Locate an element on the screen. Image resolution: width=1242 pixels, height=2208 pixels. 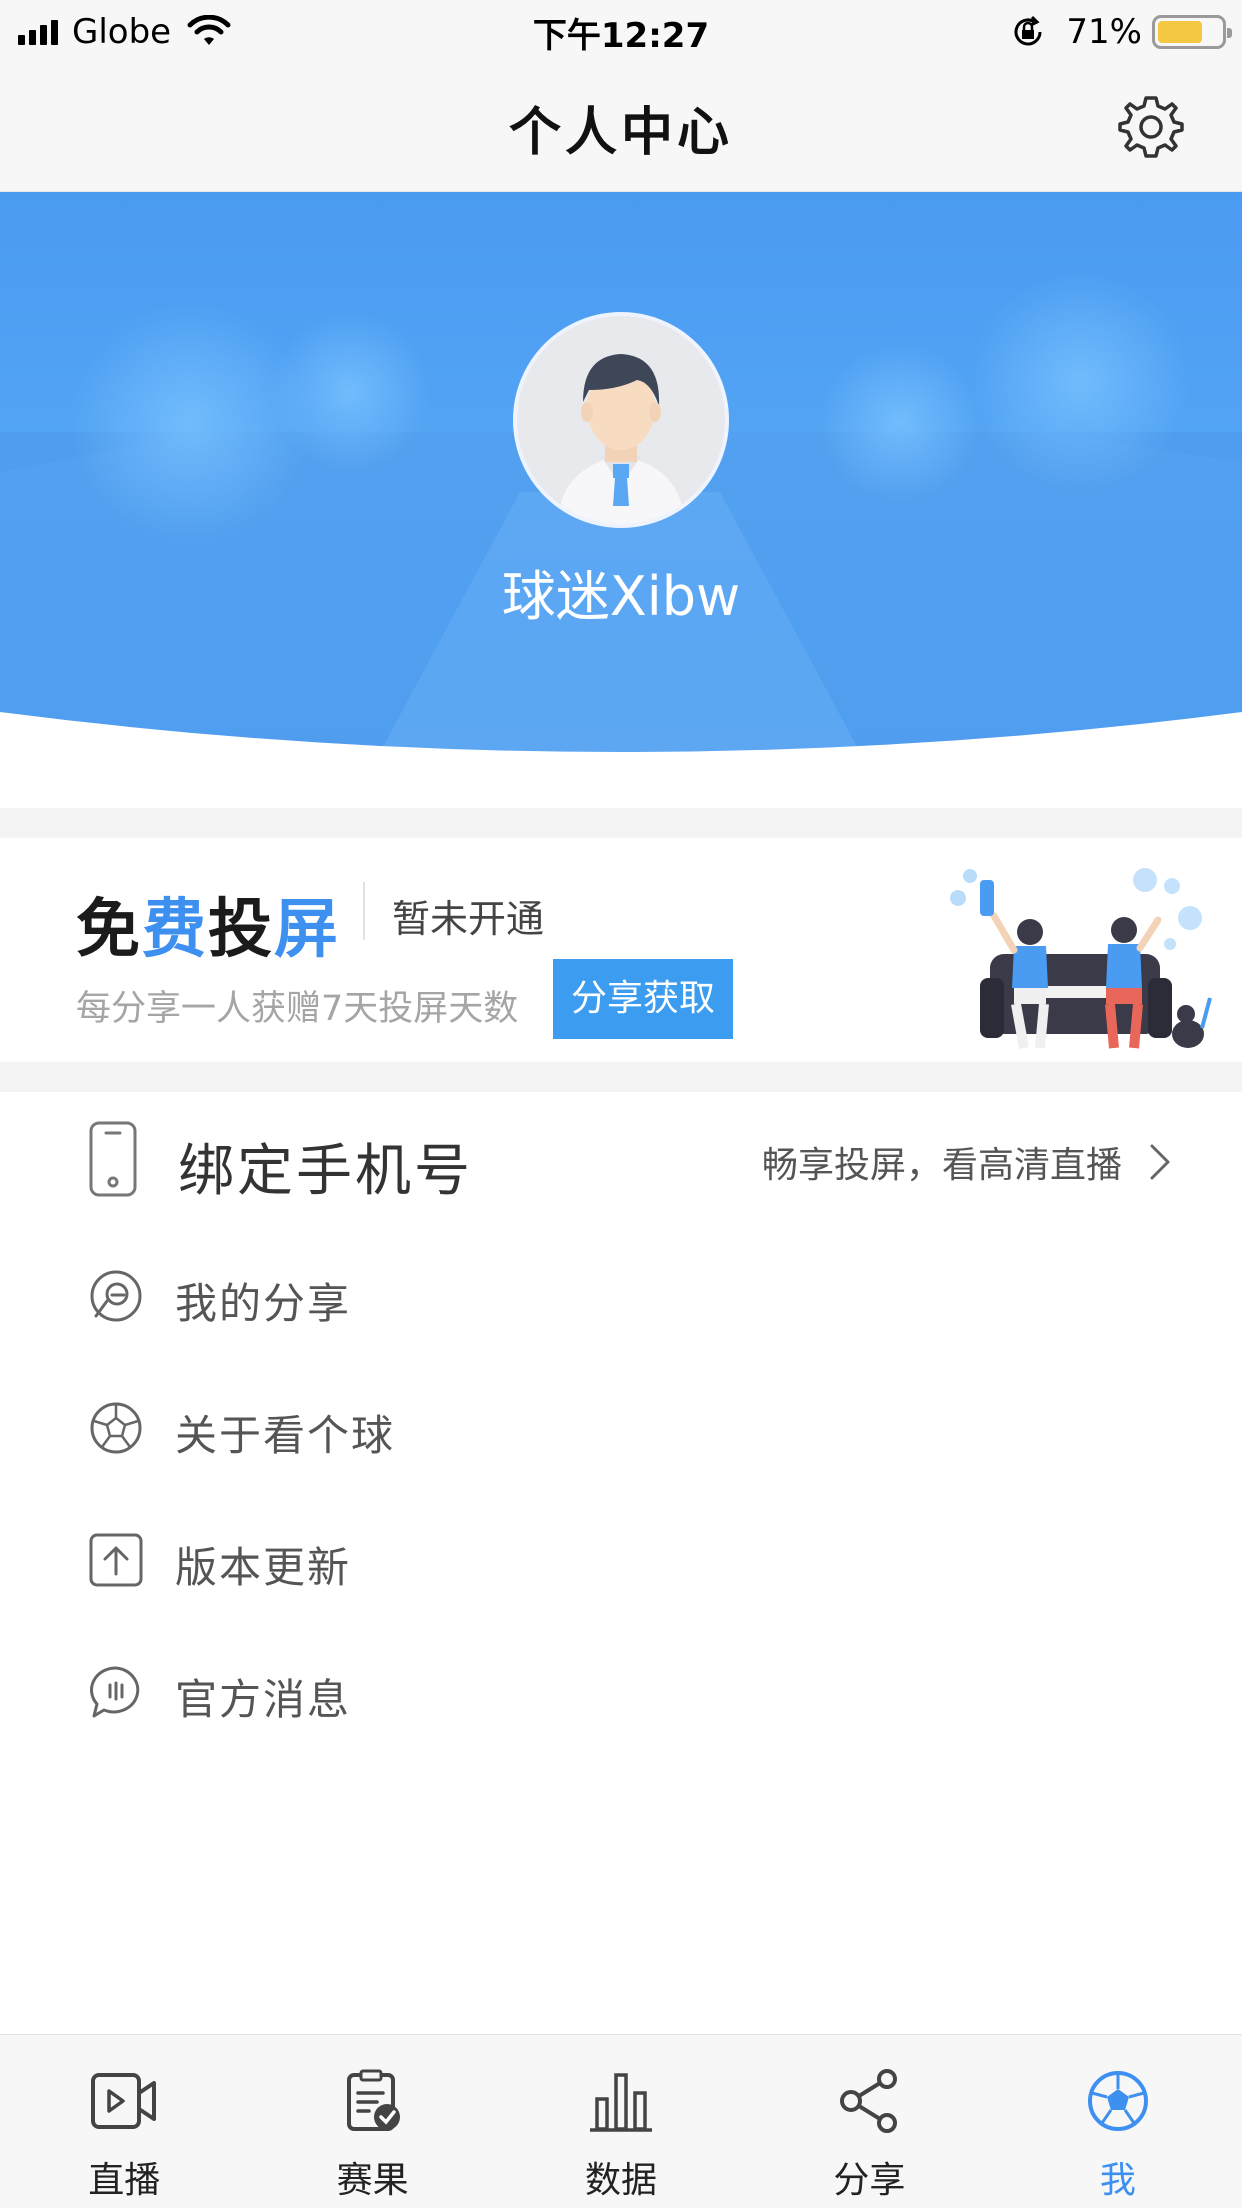
tab-label: 我 is located at coordinates (1117, 2180).